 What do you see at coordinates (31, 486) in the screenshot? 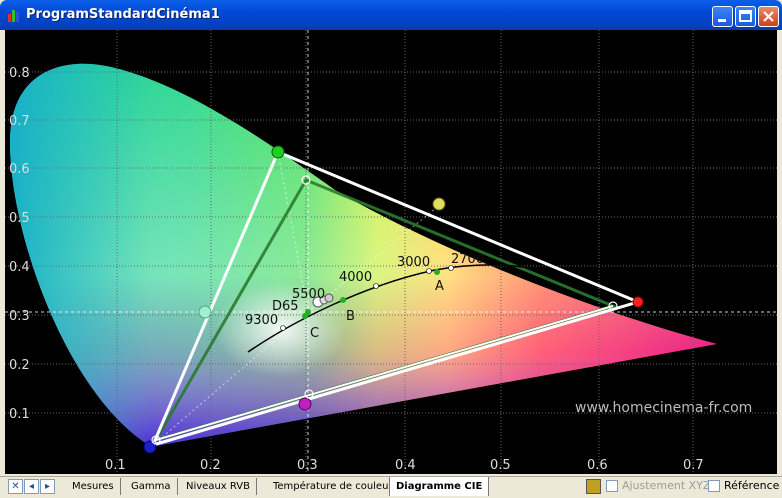
I see `tab-prev-button: ◂` at bounding box center [31, 486].